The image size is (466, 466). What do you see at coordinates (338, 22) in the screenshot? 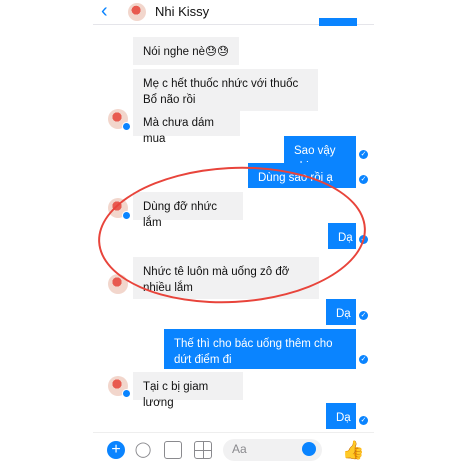
I see `partial-outgoing-bubble` at bounding box center [338, 22].